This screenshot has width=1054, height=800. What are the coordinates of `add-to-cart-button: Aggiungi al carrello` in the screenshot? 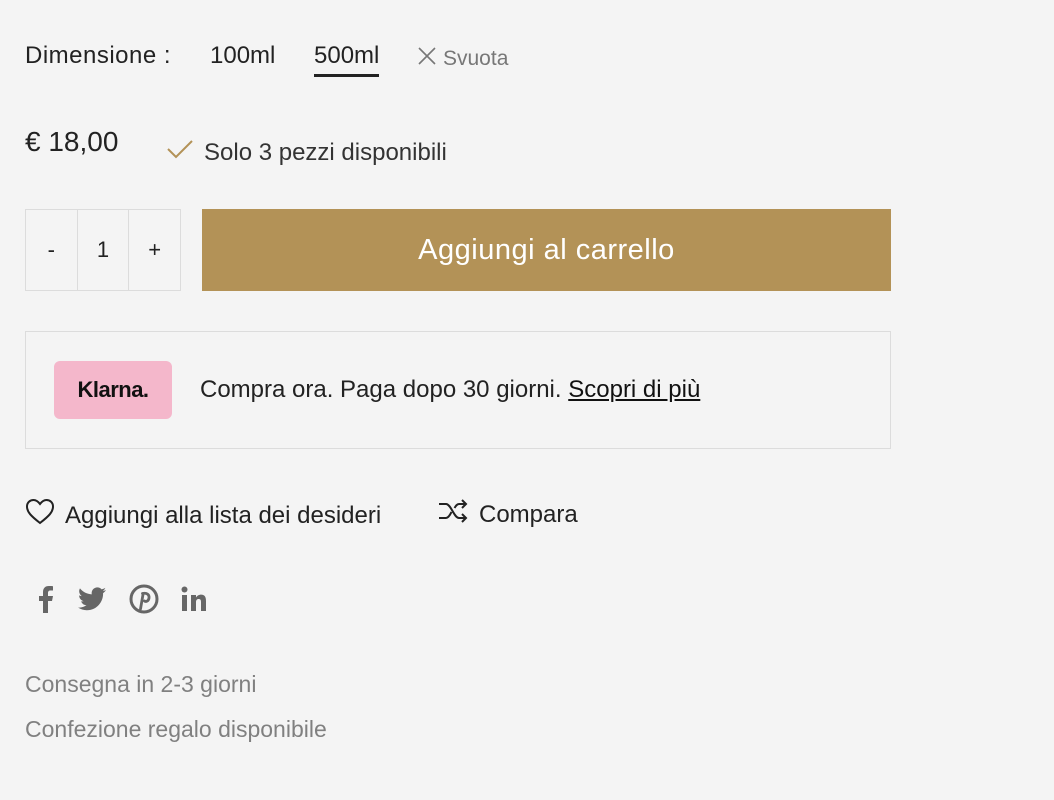 It's located at (546, 250).